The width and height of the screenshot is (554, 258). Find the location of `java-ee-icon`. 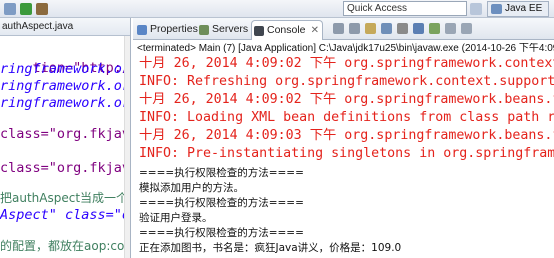

java-ee-icon is located at coordinates (496, 9).